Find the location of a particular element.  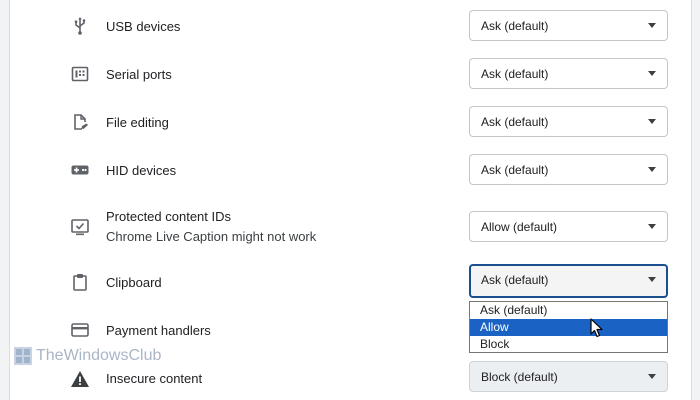

permission-select-insecure-content: Block (default) is located at coordinates (568, 376).